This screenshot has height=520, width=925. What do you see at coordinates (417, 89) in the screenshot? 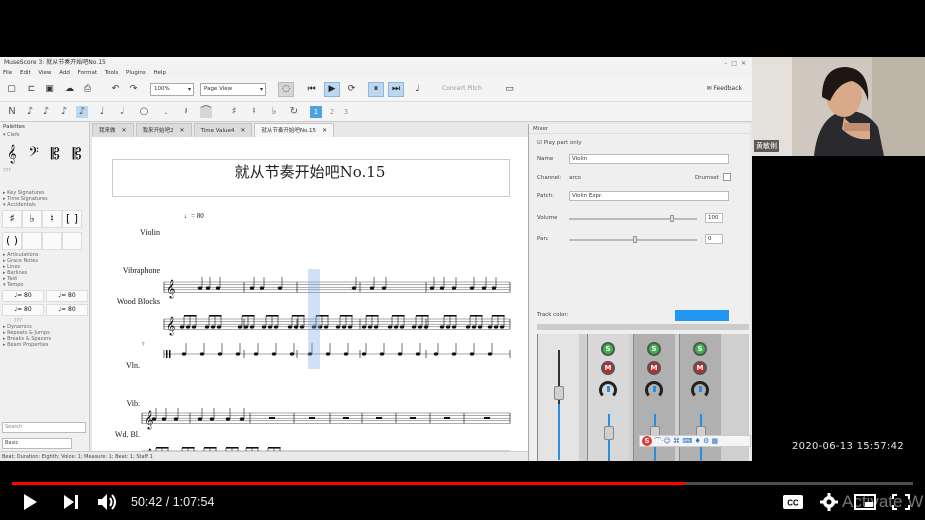
I see `metronome-icon: ♩` at bounding box center [417, 89].